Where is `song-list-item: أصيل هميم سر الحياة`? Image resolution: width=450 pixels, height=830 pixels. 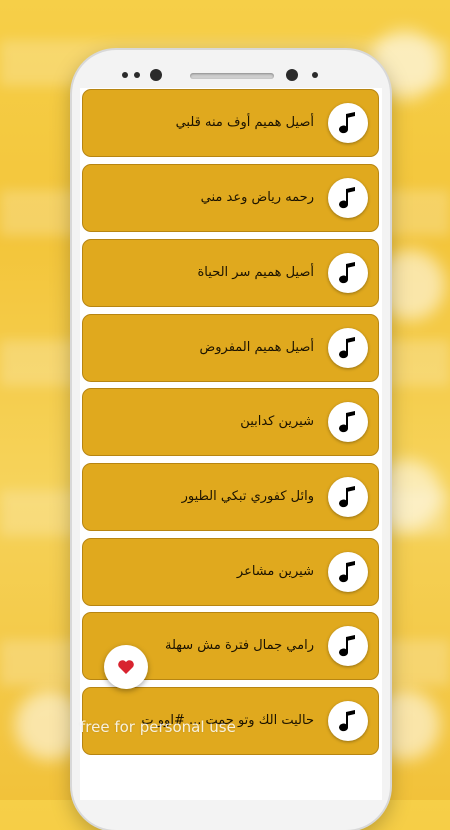
song-list-item: أصيل هميم سر الحياة is located at coordinates (230, 273).